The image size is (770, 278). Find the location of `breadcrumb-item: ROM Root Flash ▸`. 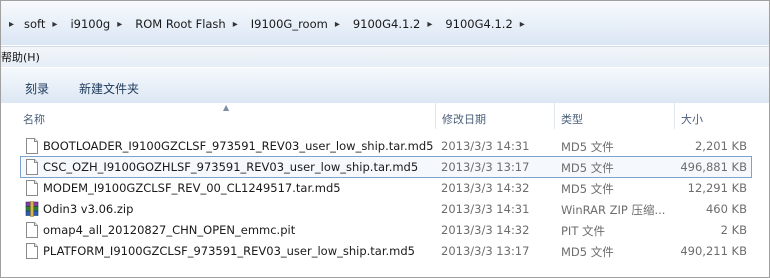

breadcrumb-item: ROM Root Flash ▸ is located at coordinates (187, 24).